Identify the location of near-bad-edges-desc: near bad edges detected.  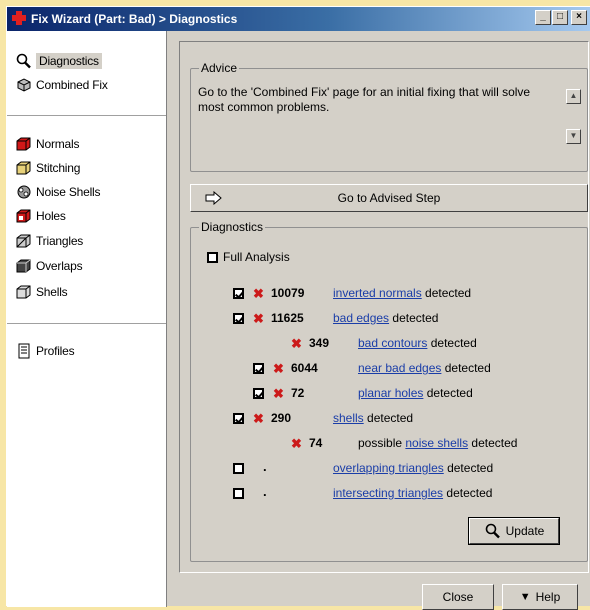
(424, 368).